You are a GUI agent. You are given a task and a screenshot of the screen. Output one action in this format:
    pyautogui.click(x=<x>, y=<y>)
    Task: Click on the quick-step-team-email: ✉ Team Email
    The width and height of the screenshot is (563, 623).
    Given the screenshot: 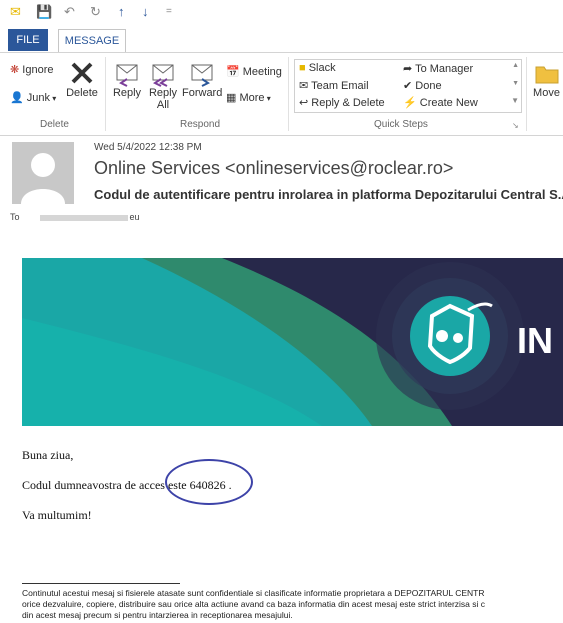 What is the action you would take?
    pyautogui.click(x=334, y=85)
    